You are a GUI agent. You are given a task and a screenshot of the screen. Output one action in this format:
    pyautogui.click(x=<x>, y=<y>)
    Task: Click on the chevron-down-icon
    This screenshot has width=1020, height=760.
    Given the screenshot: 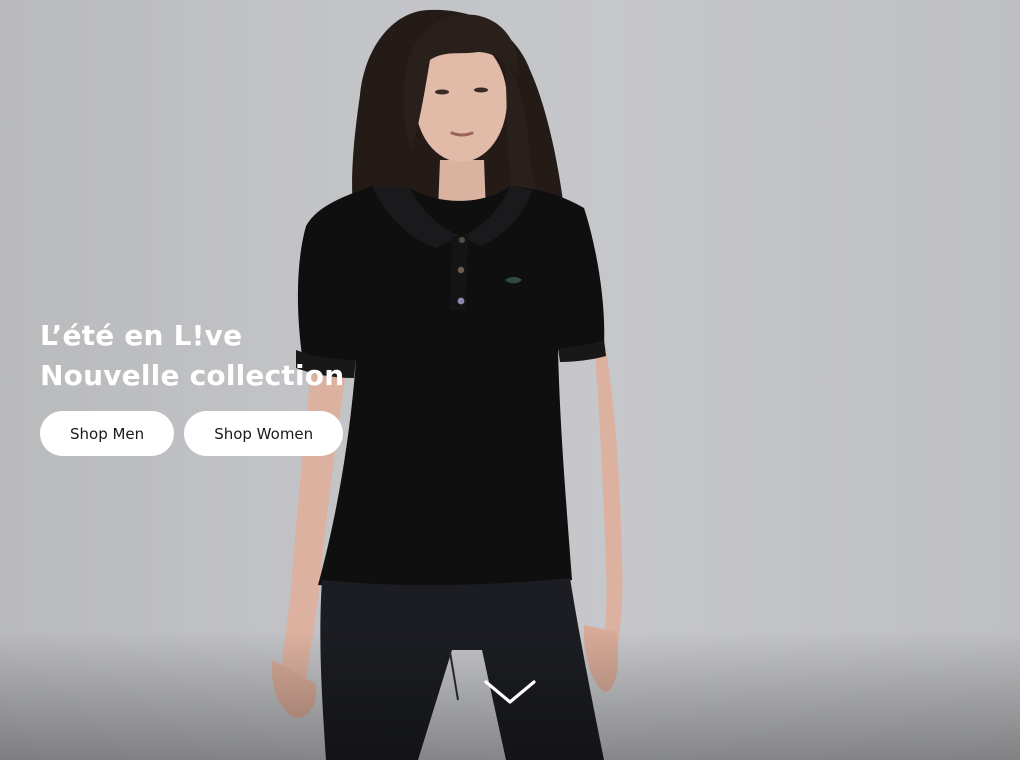 What is the action you would take?
    pyautogui.click(x=510, y=692)
    